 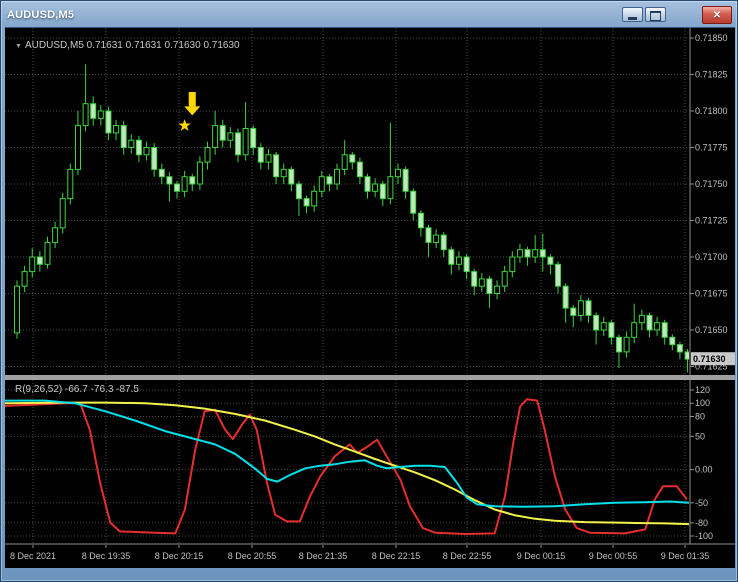 I want to click on indicator-tick-label: -100, so click(x=704, y=536).